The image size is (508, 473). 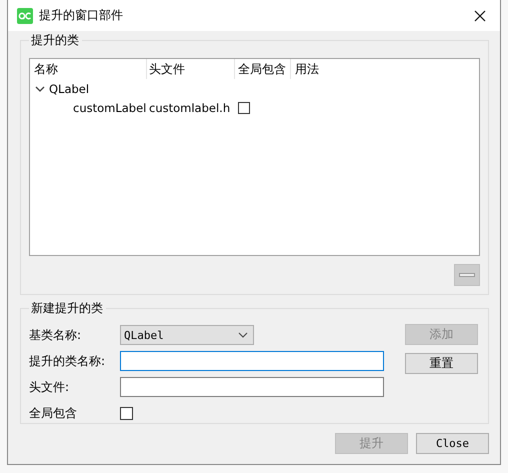 I want to click on tree-item: customLabel, so click(x=88, y=107).